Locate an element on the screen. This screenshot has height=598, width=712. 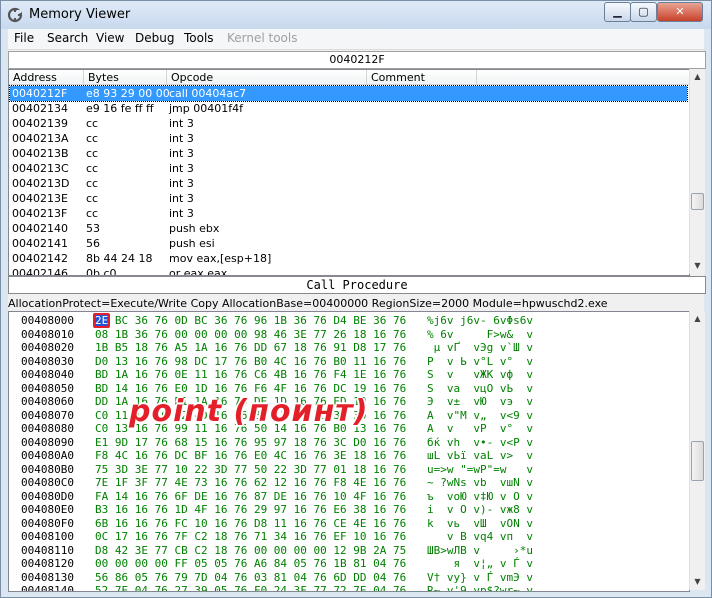
hex-row-ascii: ъ voЮ v‡Ю v O v is located at coordinates (480, 496).